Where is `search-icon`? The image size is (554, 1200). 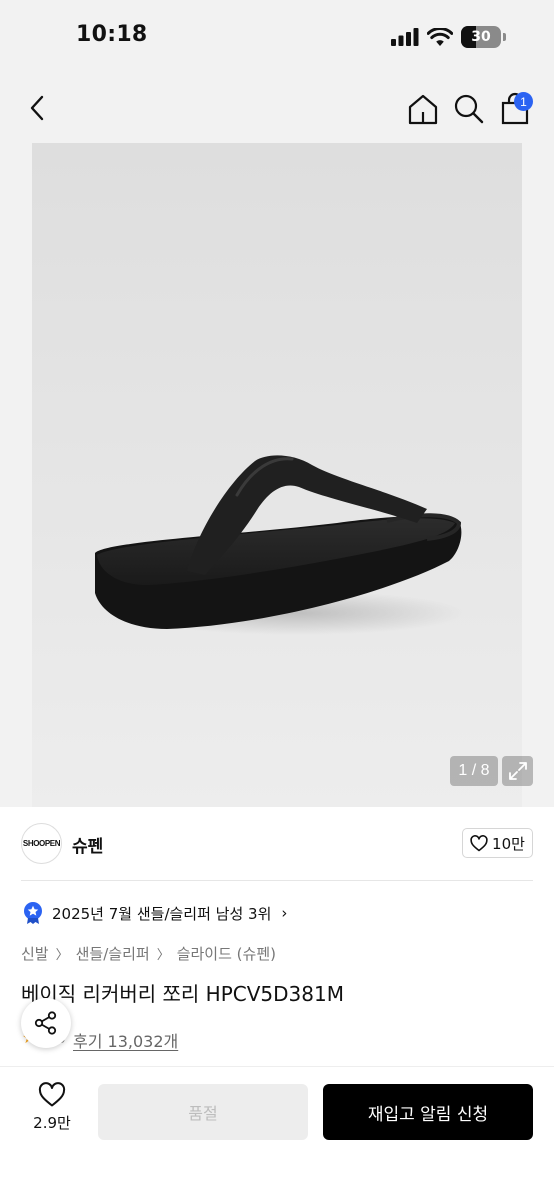
search-icon is located at coordinates (469, 109).